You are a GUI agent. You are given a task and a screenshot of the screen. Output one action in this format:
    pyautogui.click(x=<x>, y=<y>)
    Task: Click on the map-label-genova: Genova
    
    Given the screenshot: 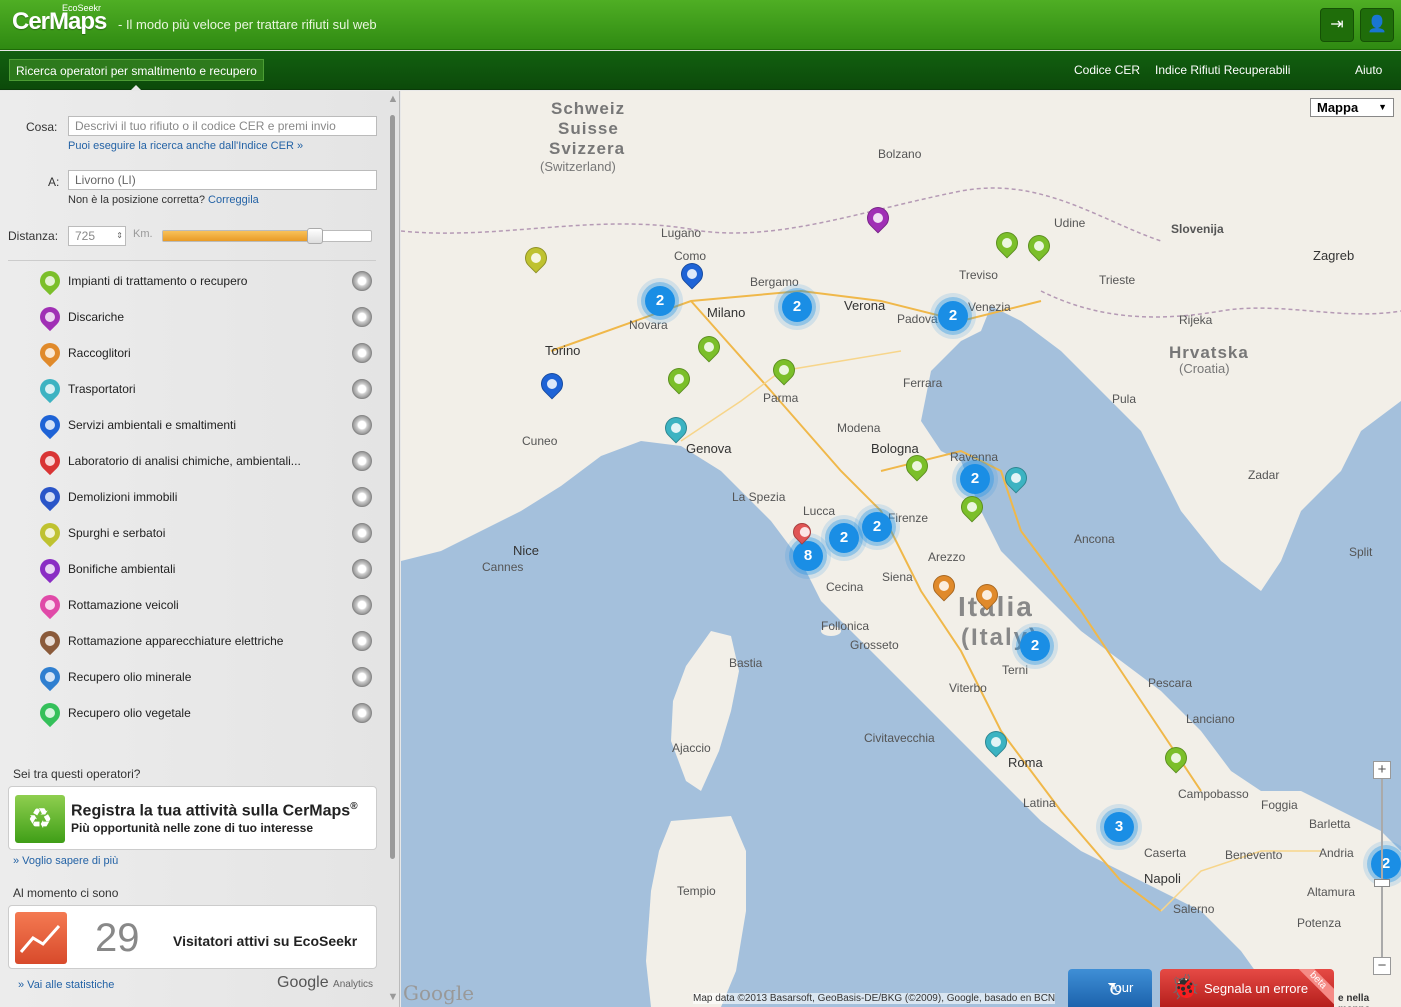 What is the action you would take?
    pyautogui.click(x=709, y=448)
    